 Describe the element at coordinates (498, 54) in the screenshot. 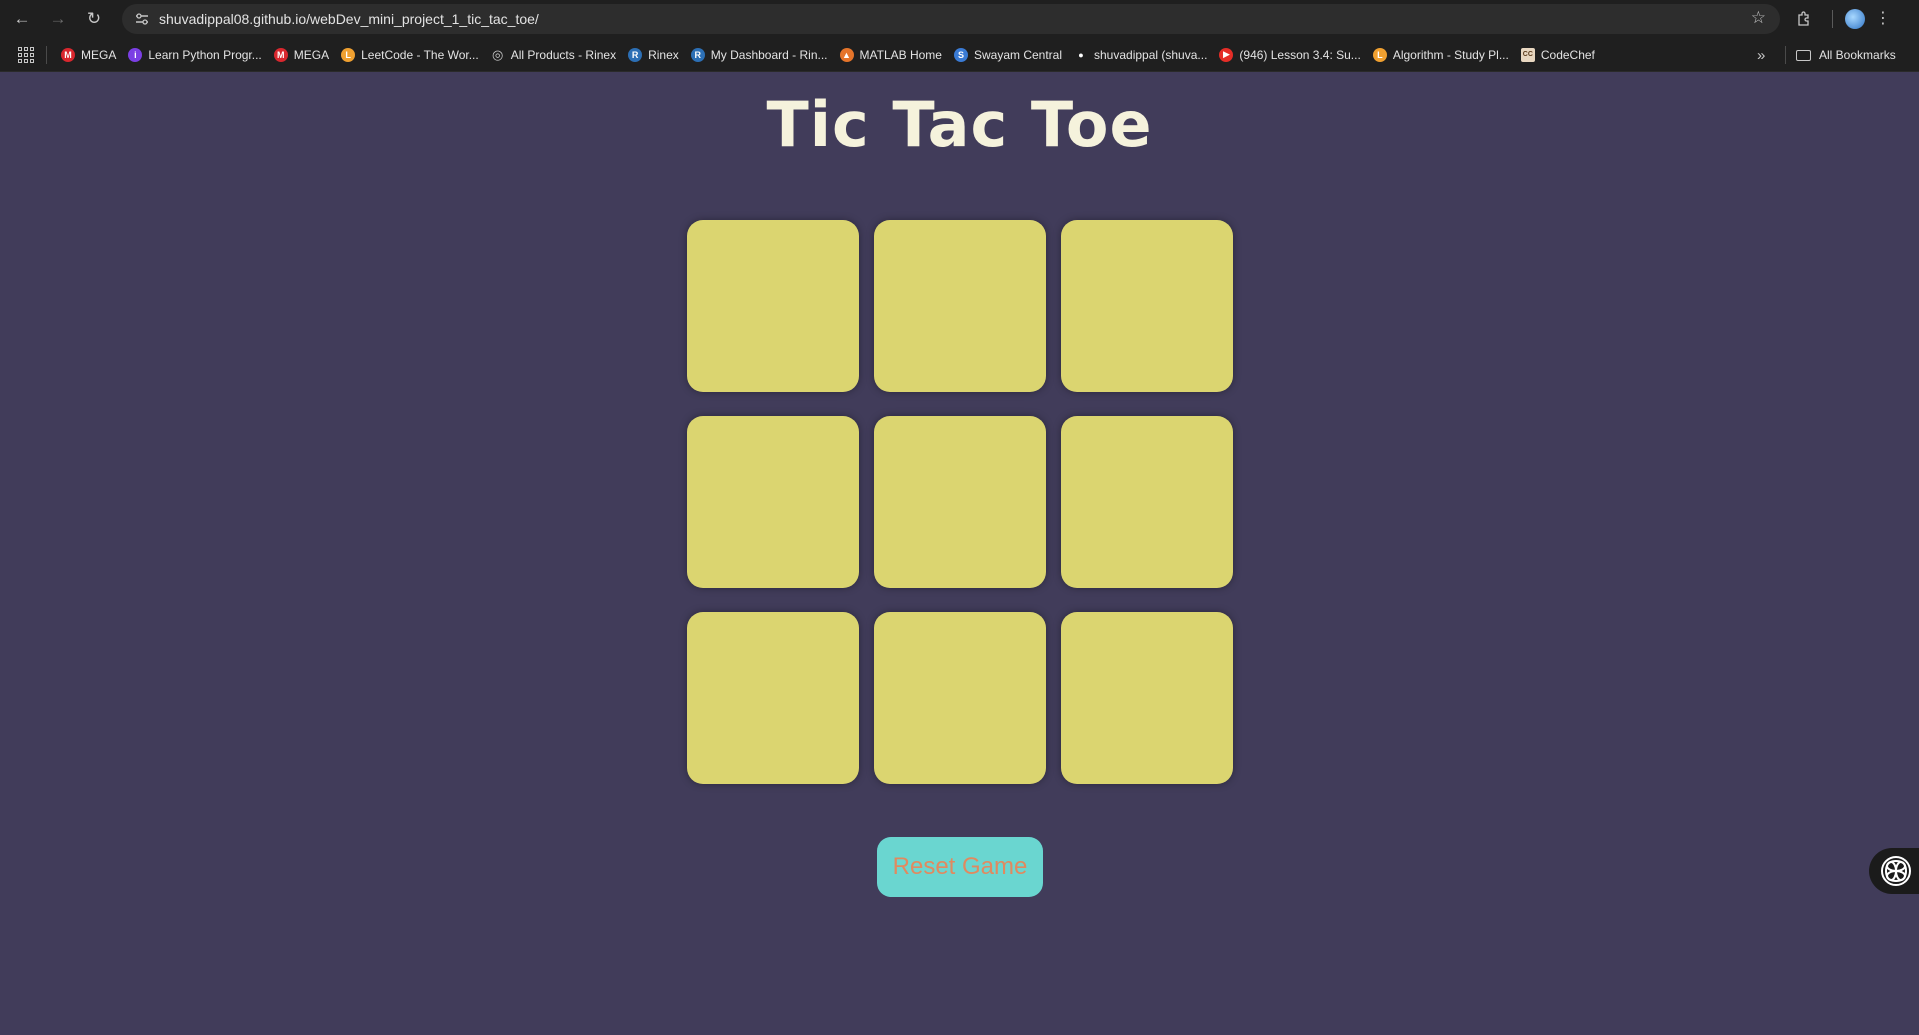

I see `globe-icon: ◎` at that location.